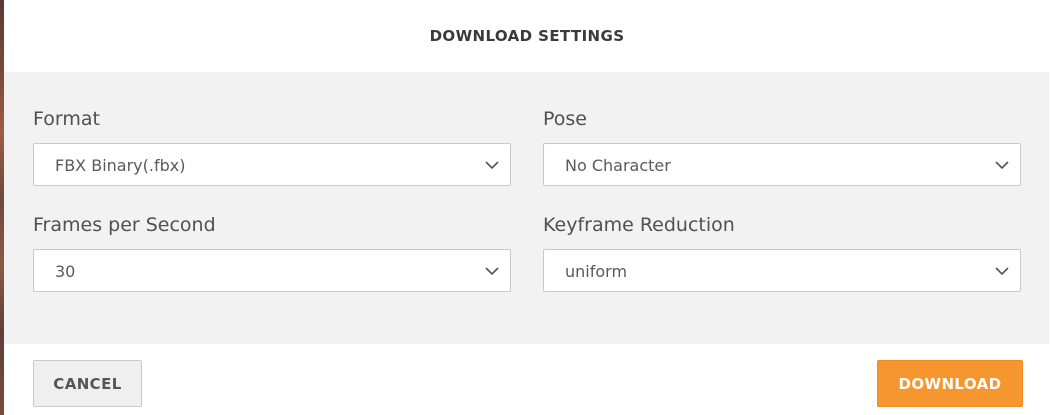  I want to click on keyframe-reduction-field: Keyframe Reduction uniform, so click(783, 251).